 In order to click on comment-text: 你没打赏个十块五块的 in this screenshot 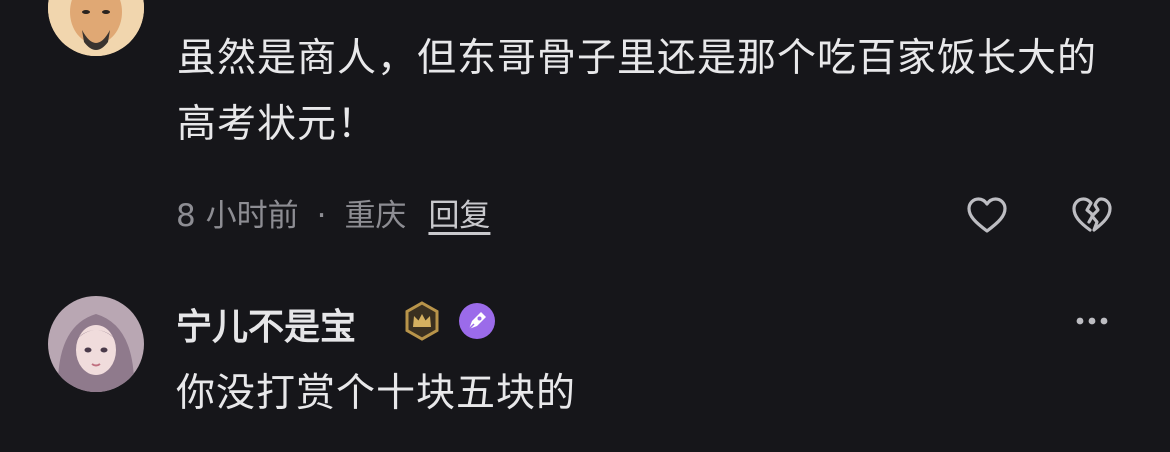, I will do `click(376, 393)`.